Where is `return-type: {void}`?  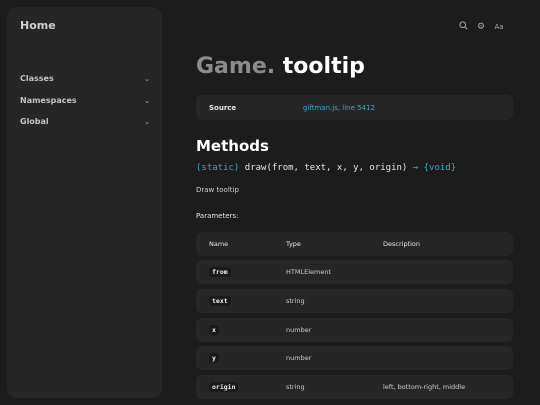 return-type: {void} is located at coordinates (440, 168).